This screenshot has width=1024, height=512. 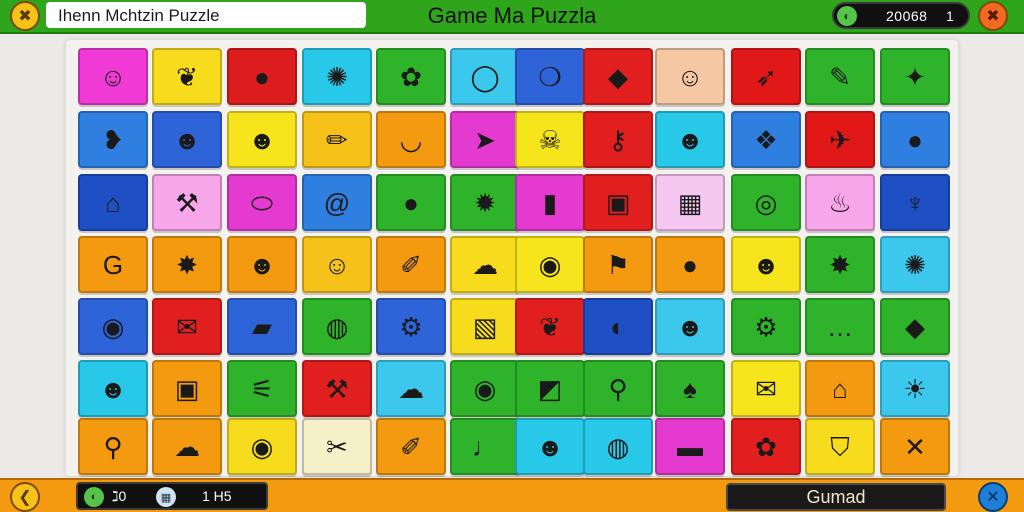 What do you see at coordinates (993, 497) in the screenshot?
I see `tools-button: ✕` at bounding box center [993, 497].